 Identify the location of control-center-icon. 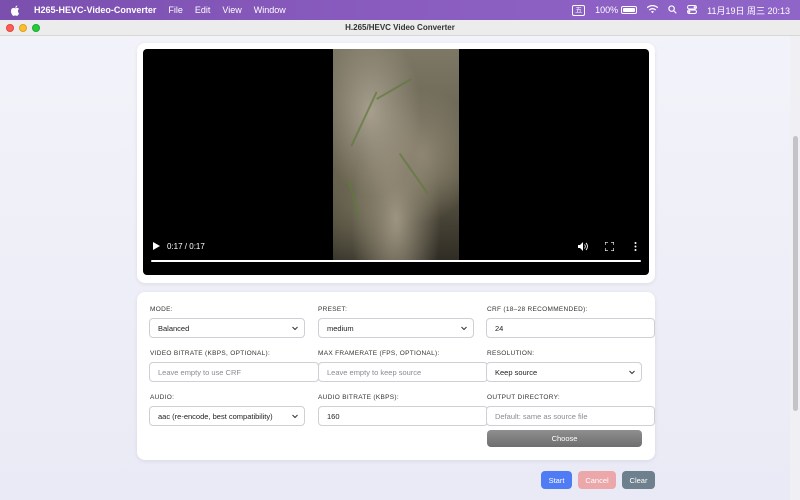
(692, 10).